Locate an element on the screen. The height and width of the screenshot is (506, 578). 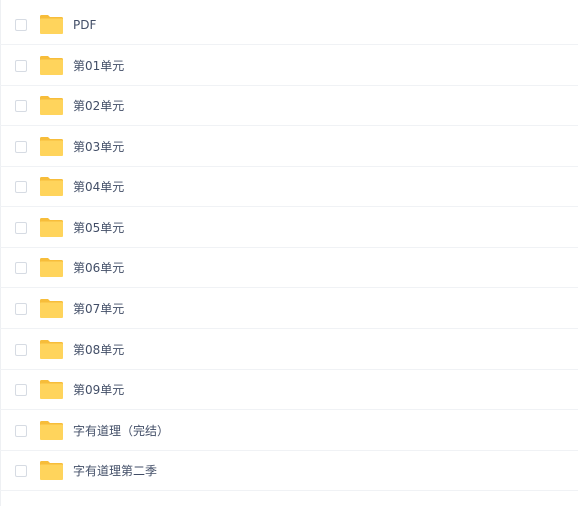
list-item: 第09单元 is located at coordinates (289, 390).